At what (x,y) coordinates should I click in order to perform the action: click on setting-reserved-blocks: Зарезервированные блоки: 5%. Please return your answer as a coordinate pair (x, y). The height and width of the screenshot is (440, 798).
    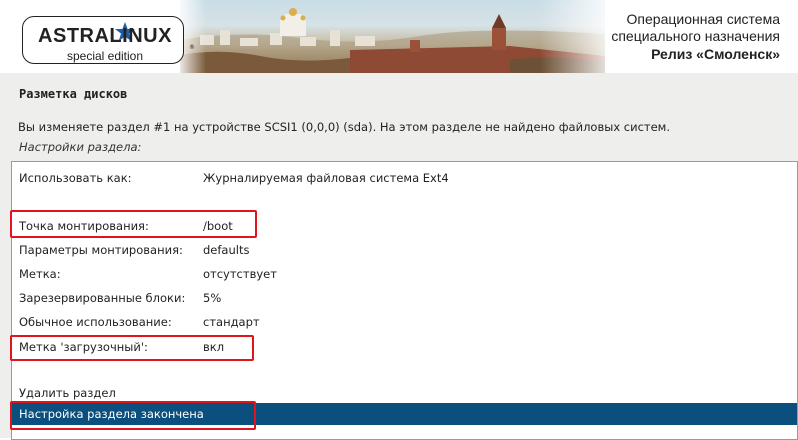
    Looking at the image, I should click on (404, 298).